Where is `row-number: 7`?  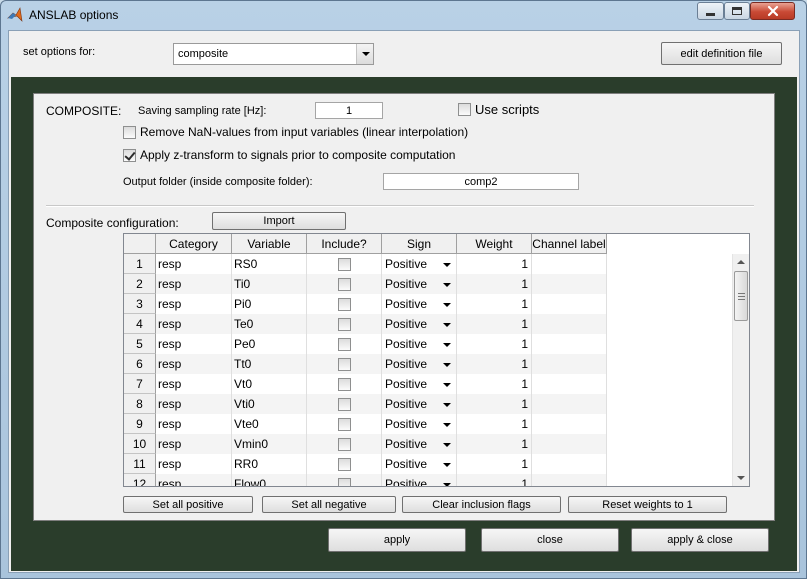
row-number: 7 is located at coordinates (140, 384).